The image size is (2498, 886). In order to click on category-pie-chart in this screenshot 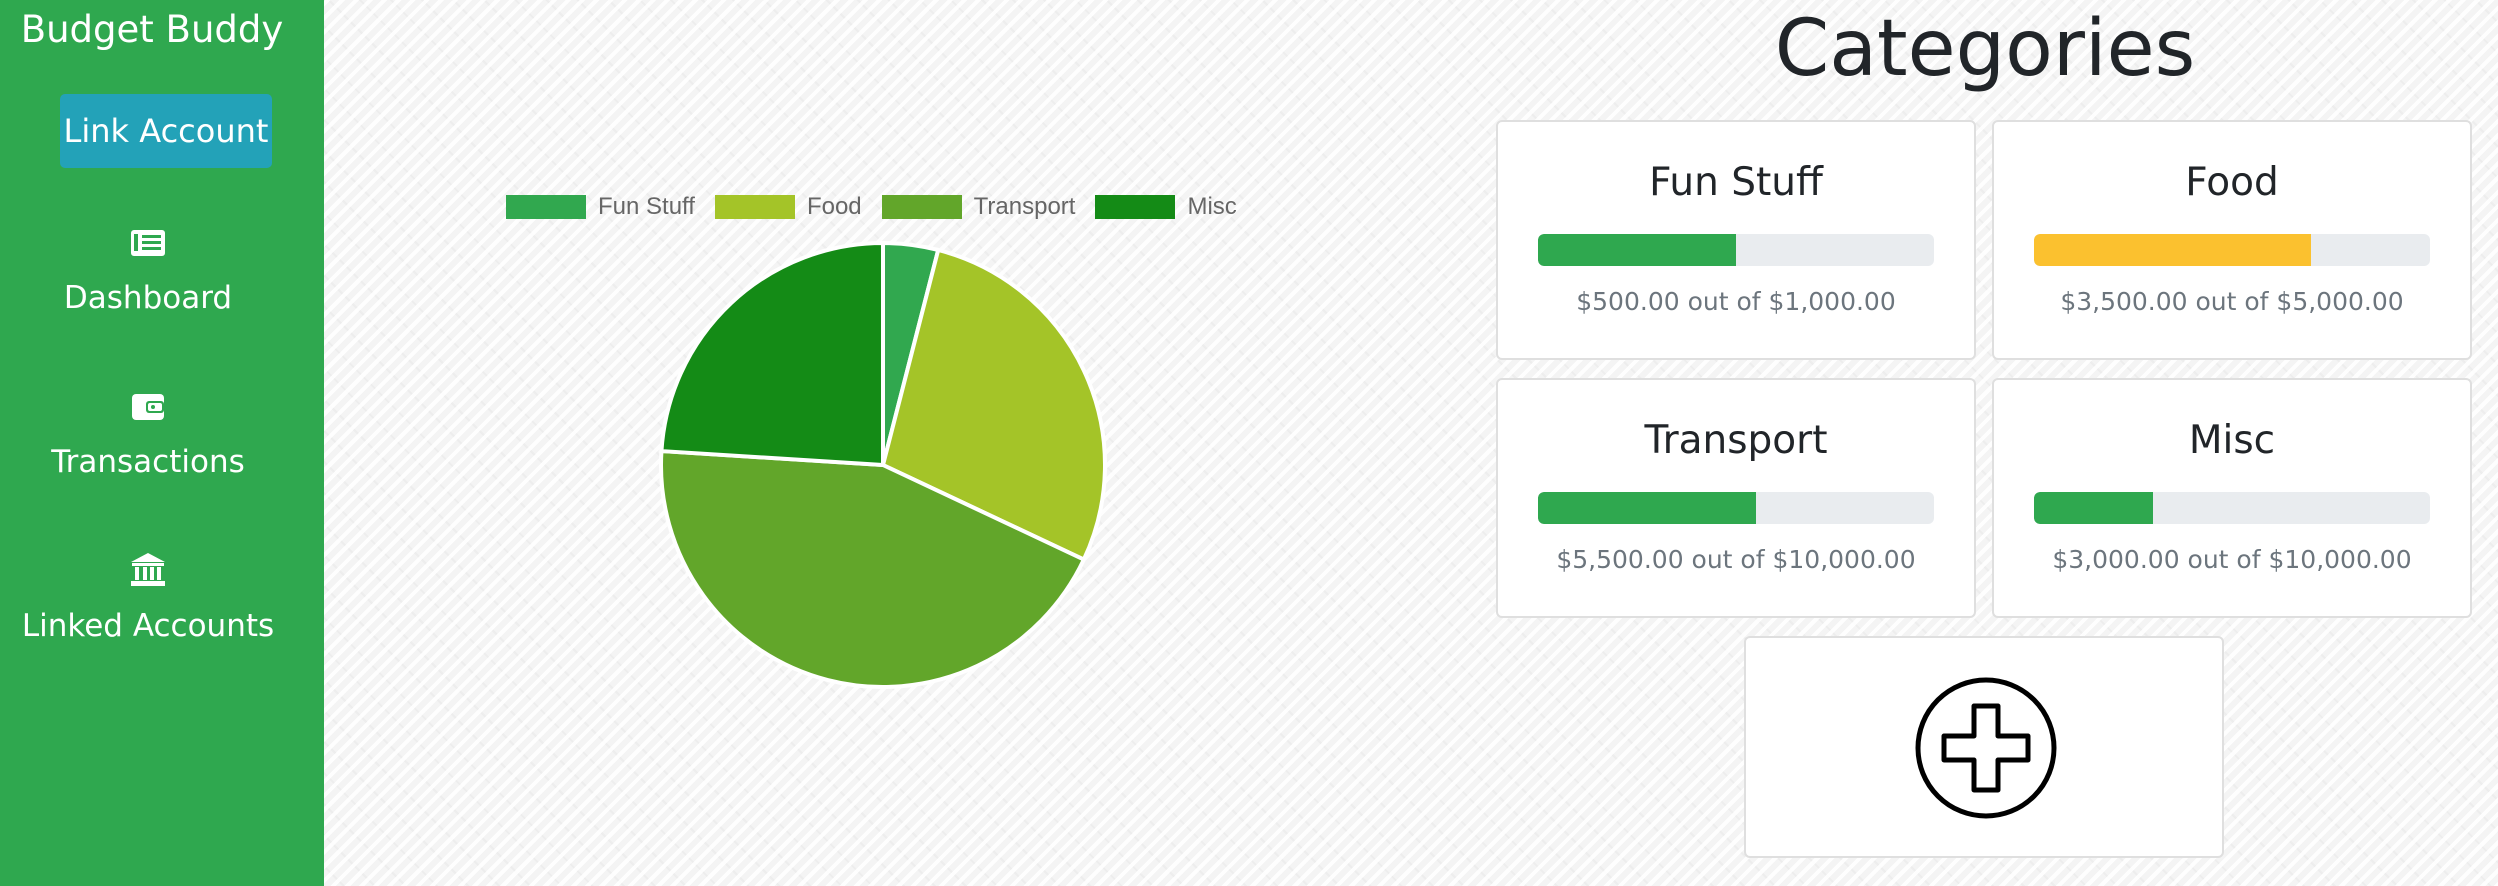, I will do `click(883, 464)`.